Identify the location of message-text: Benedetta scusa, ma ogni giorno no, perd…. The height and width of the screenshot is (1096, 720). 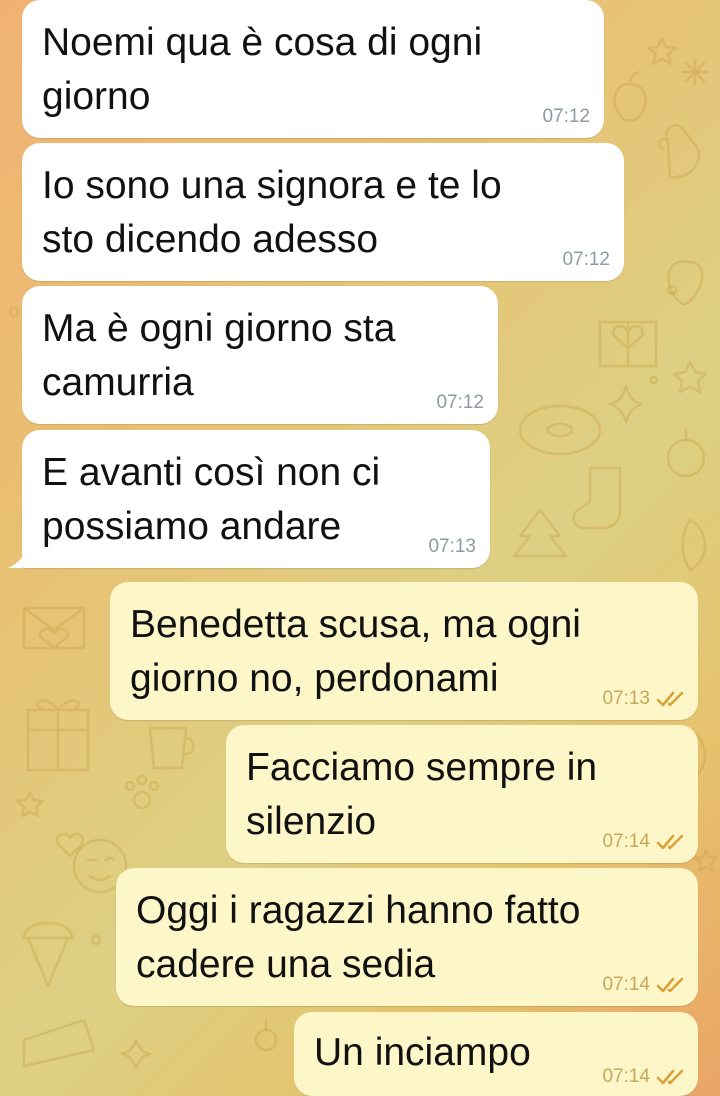
(355, 651).